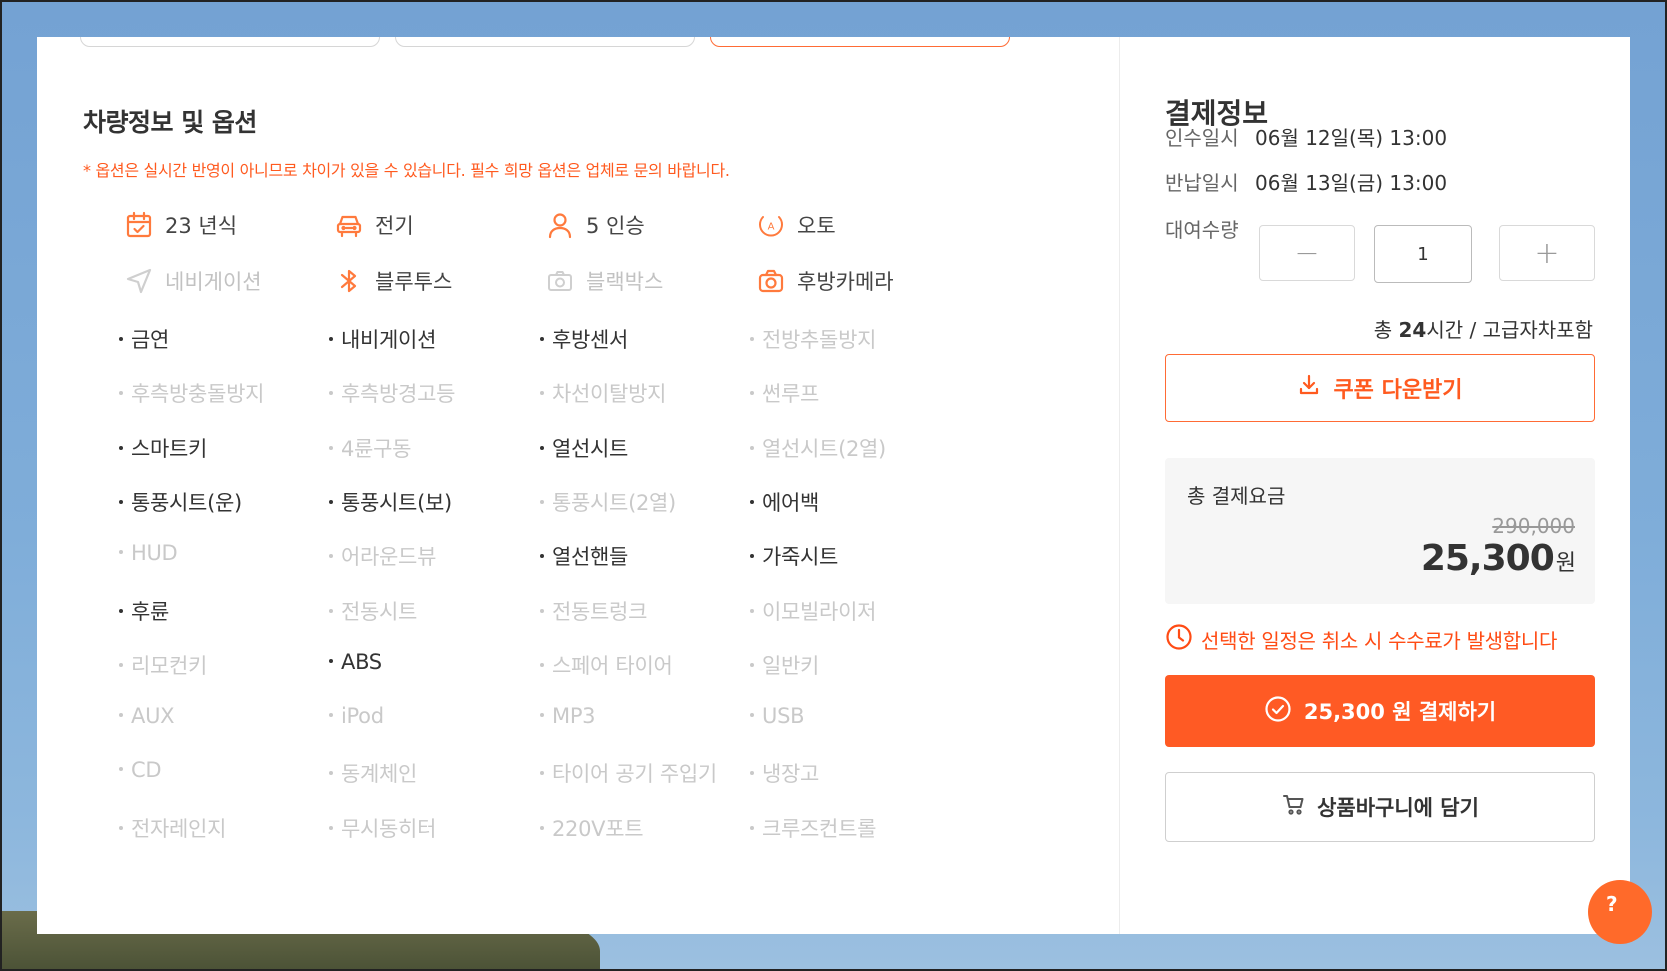  What do you see at coordinates (816, 226) in the screenshot?
I see `spec-label: 오토` at bounding box center [816, 226].